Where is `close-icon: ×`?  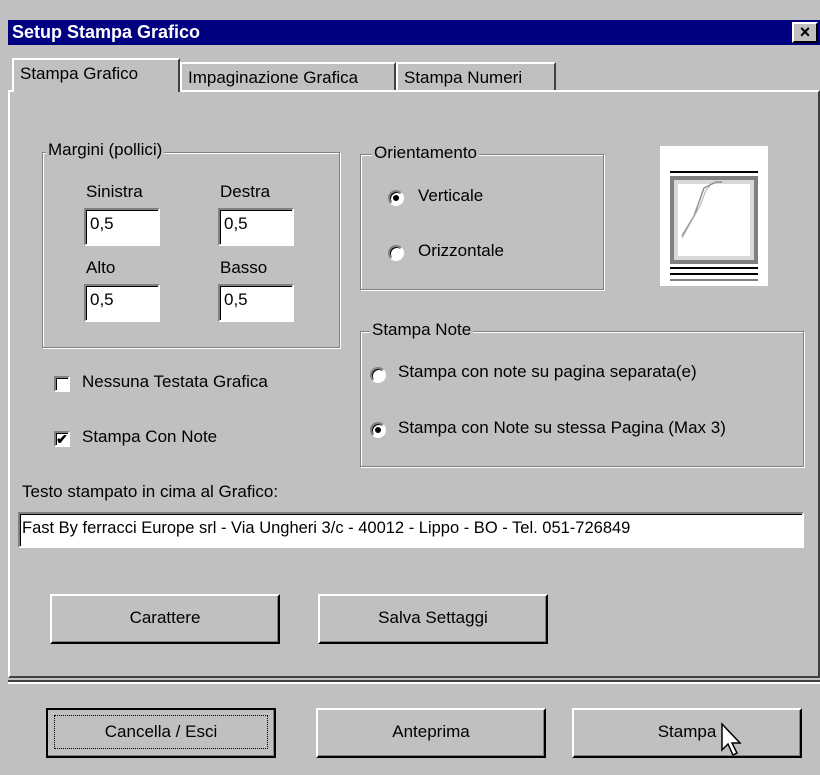 close-icon: × is located at coordinates (805, 32).